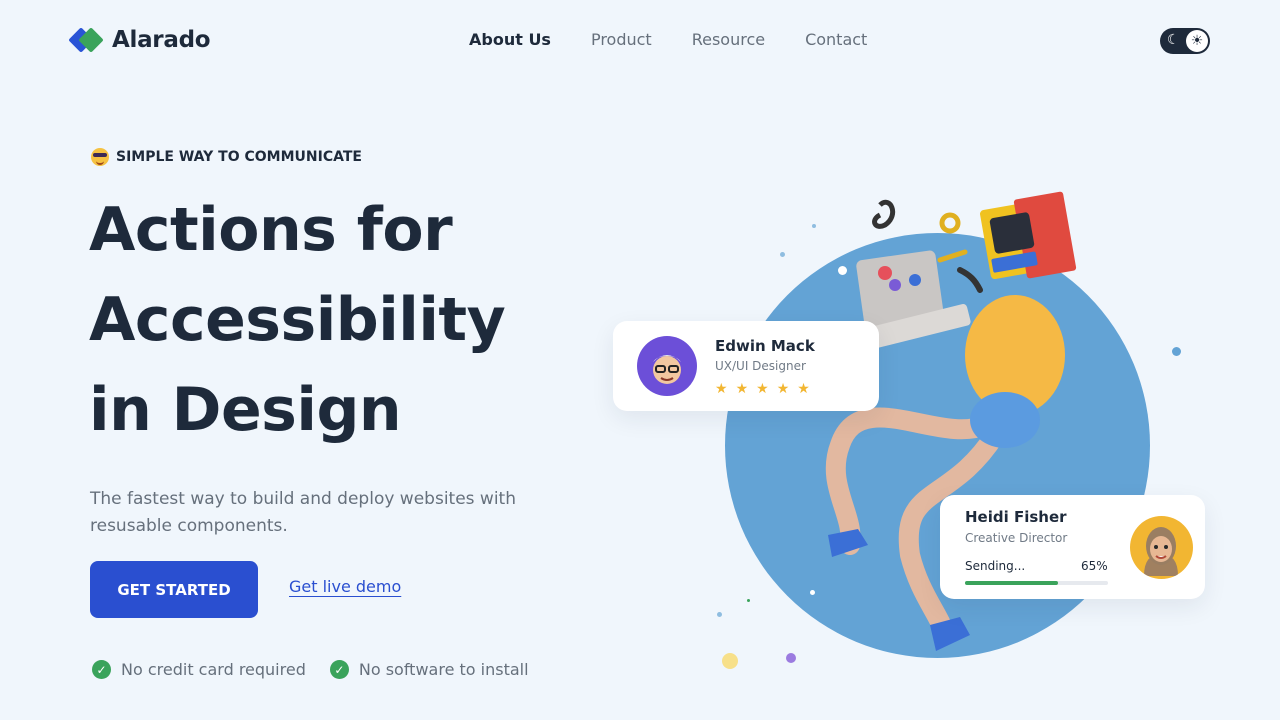  I want to click on check-item: ✓ No software to install, so click(429, 669).